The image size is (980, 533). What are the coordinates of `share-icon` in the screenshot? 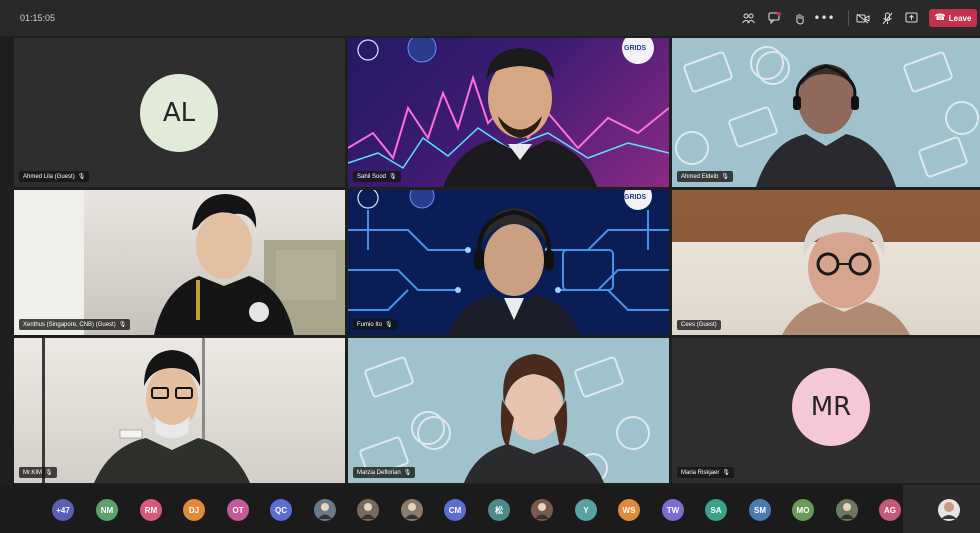 It's located at (911, 18).